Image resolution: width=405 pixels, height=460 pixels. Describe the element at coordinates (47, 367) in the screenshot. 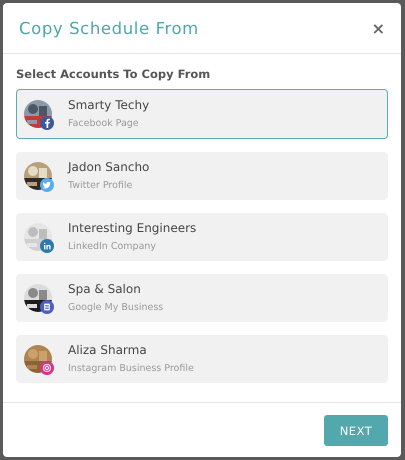

I see `instagram-icon` at that location.